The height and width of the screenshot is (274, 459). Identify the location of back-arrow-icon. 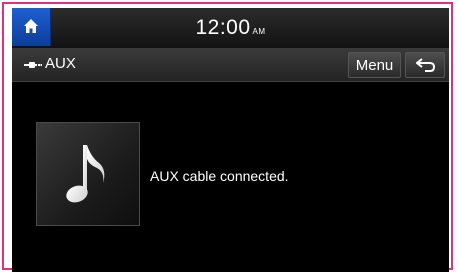
(426, 65).